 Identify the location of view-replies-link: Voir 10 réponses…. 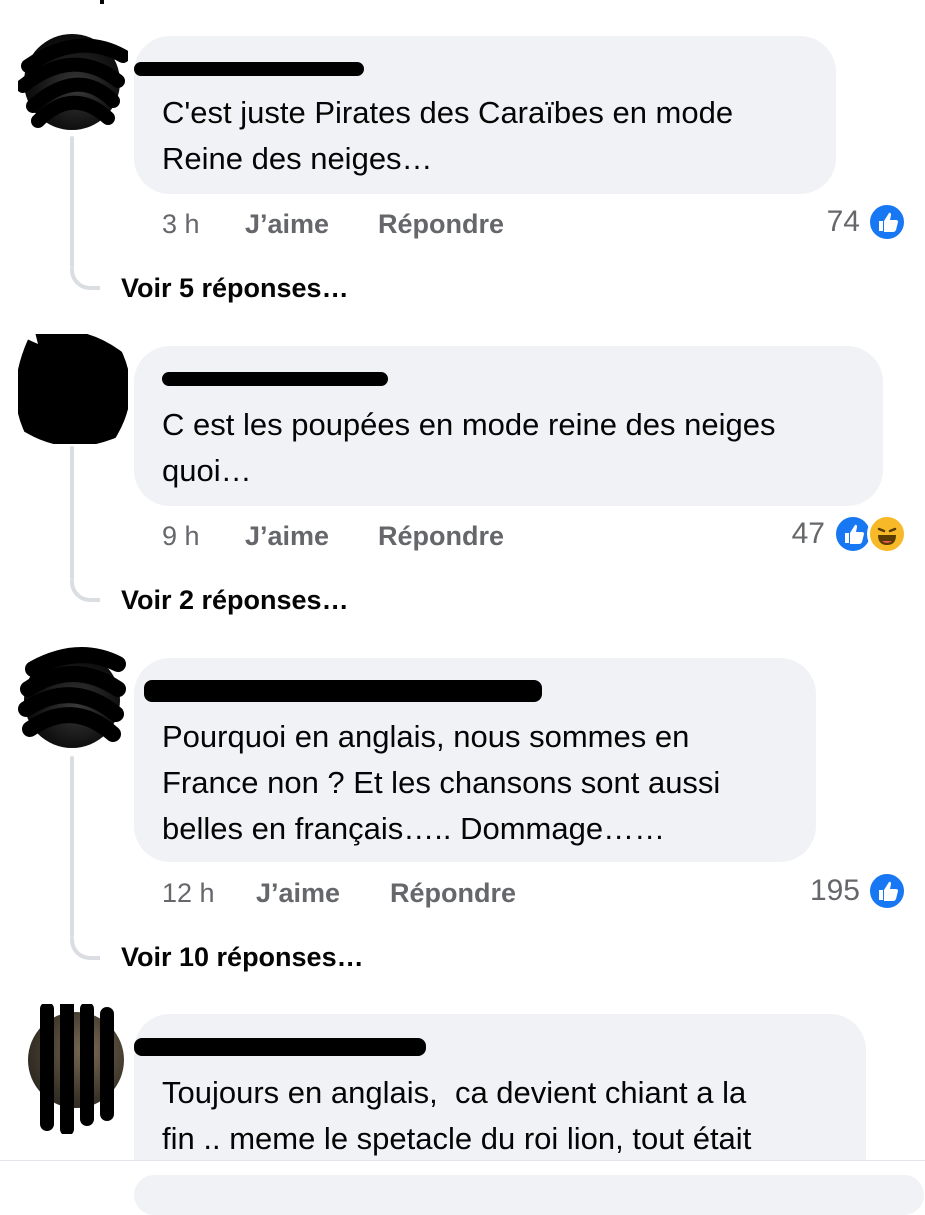
(242, 957).